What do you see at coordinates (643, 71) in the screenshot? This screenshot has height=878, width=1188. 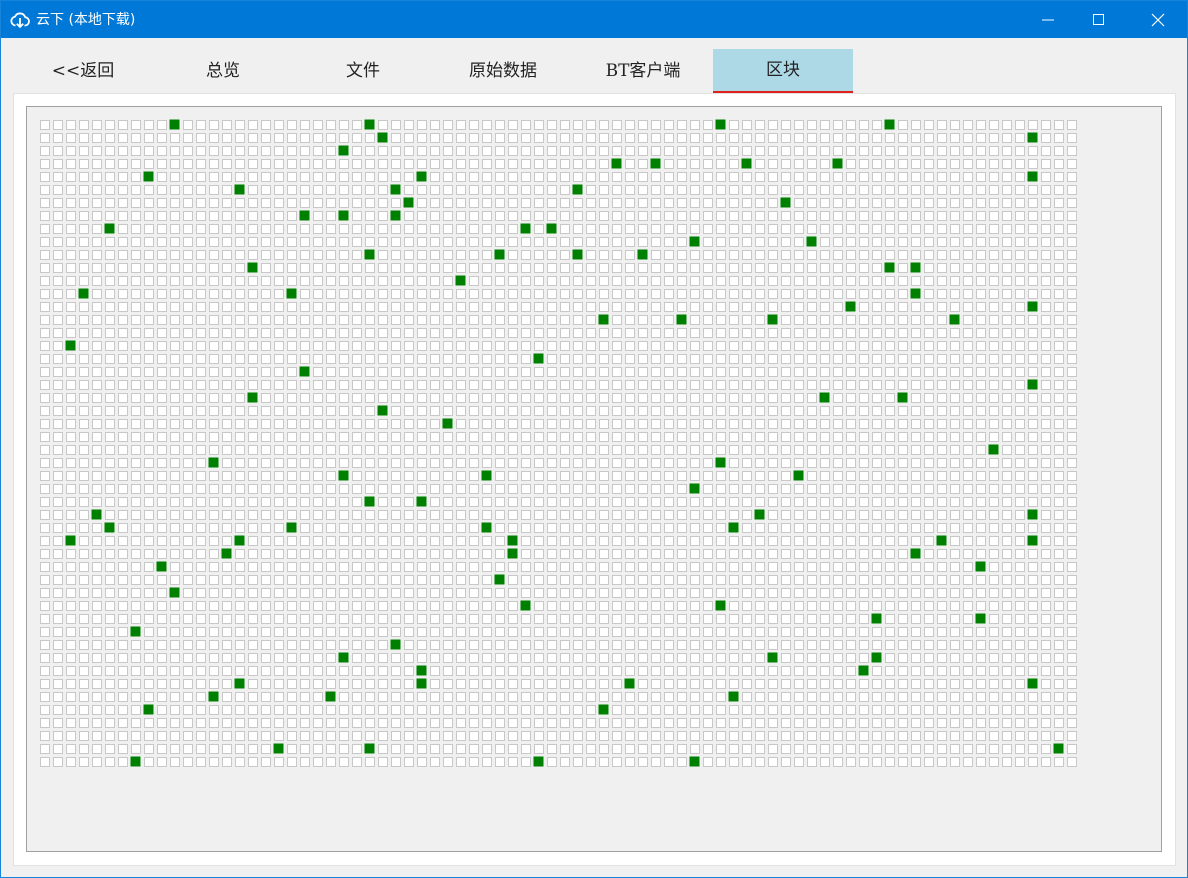 I see `tab-bt-client: BT客户端` at bounding box center [643, 71].